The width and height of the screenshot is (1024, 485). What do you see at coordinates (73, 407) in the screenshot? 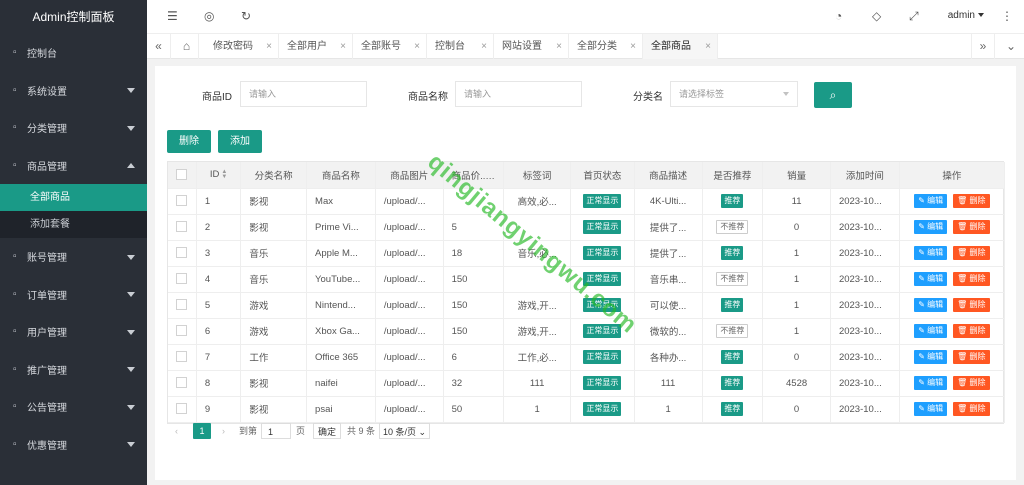
I see `sidebar-item: ▫ 公告管理` at bounding box center [73, 407].